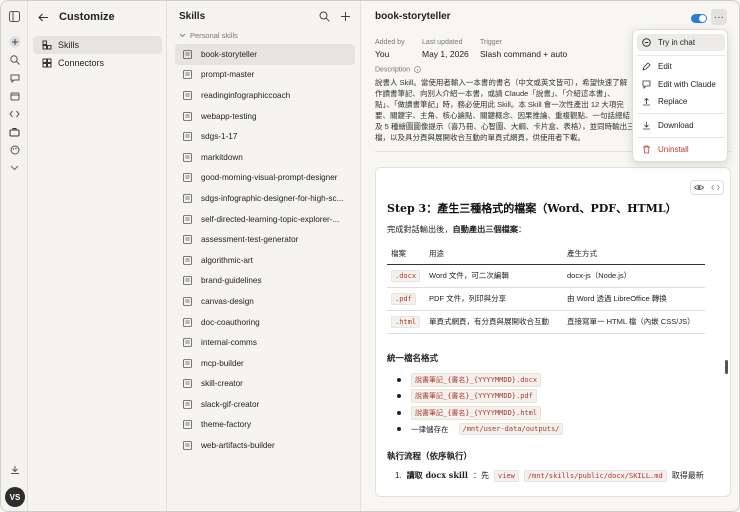 The height and width of the screenshot is (512, 740). I want to click on nav-item-connectors: Connectors, so click(97, 63).